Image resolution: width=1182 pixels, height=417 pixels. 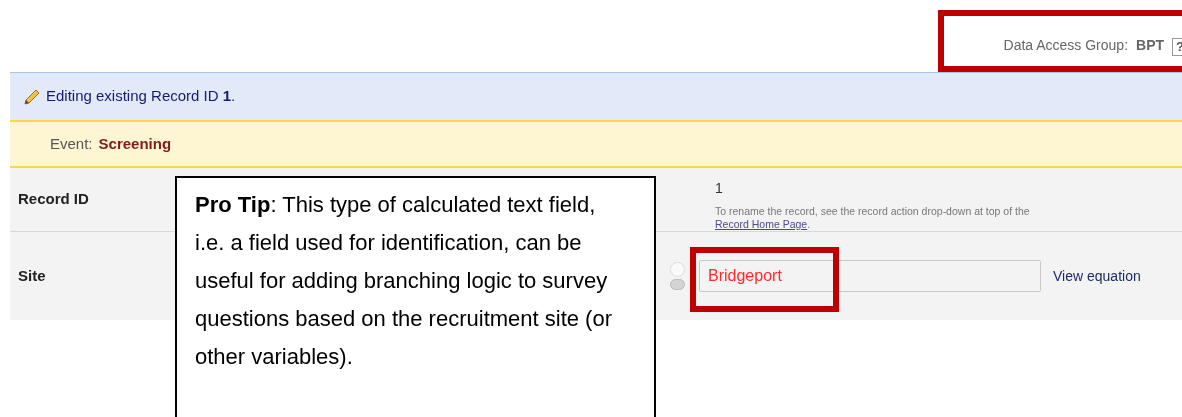 What do you see at coordinates (1150, 45) in the screenshot?
I see `dag-value: BPT` at bounding box center [1150, 45].